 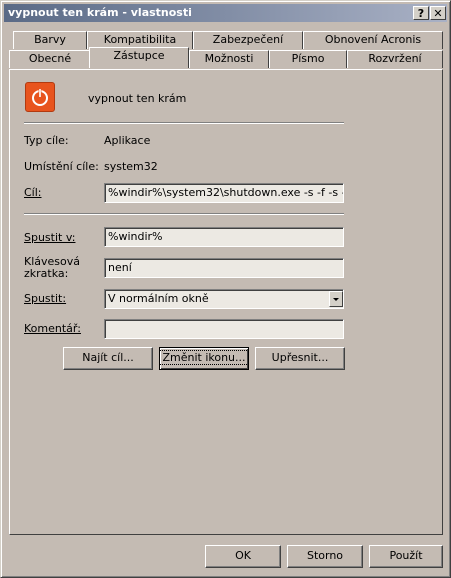 What do you see at coordinates (308, 59) in the screenshot?
I see `tab-pismo: Písmo` at bounding box center [308, 59].